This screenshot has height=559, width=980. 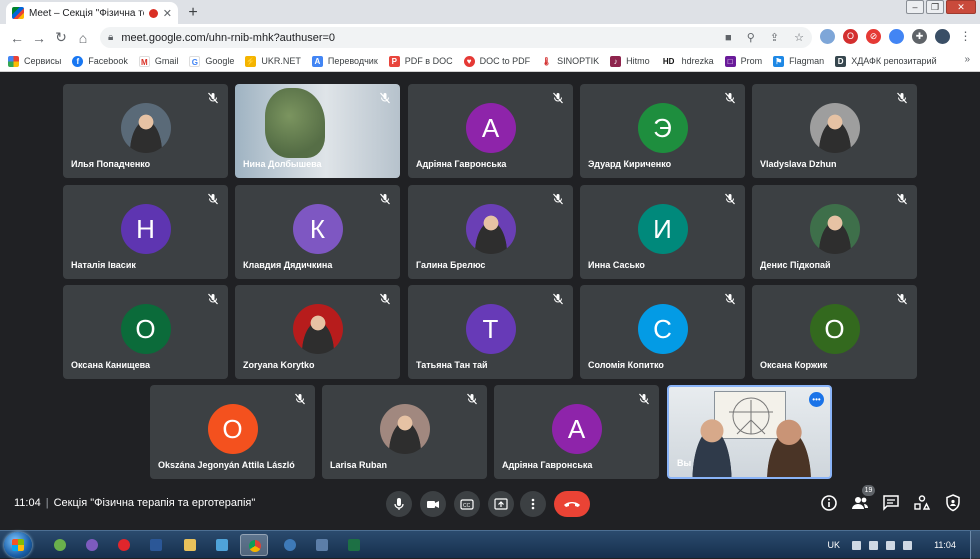 What do you see at coordinates (630, 164) in the screenshot?
I see `participant-name: Эдуард Кириченко` at bounding box center [630, 164].